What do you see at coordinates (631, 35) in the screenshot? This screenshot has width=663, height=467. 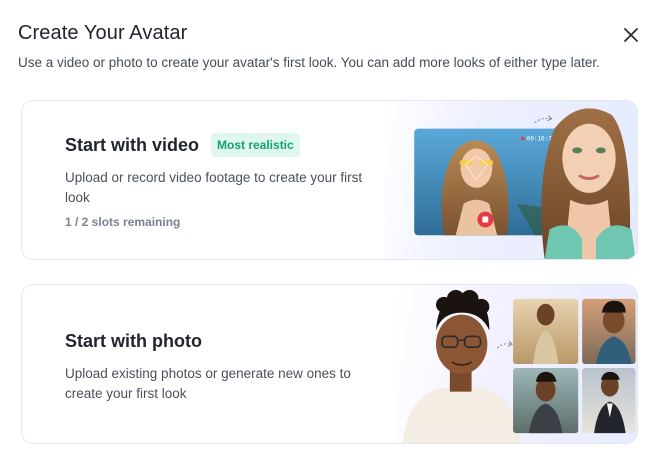 I see `close-icon` at bounding box center [631, 35].